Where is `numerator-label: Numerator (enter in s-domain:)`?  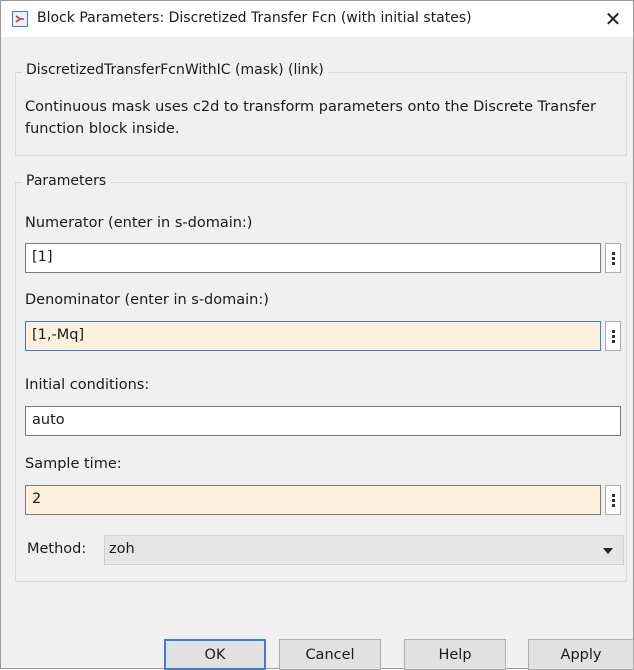 numerator-label: Numerator (enter in s-domain:) is located at coordinates (139, 223).